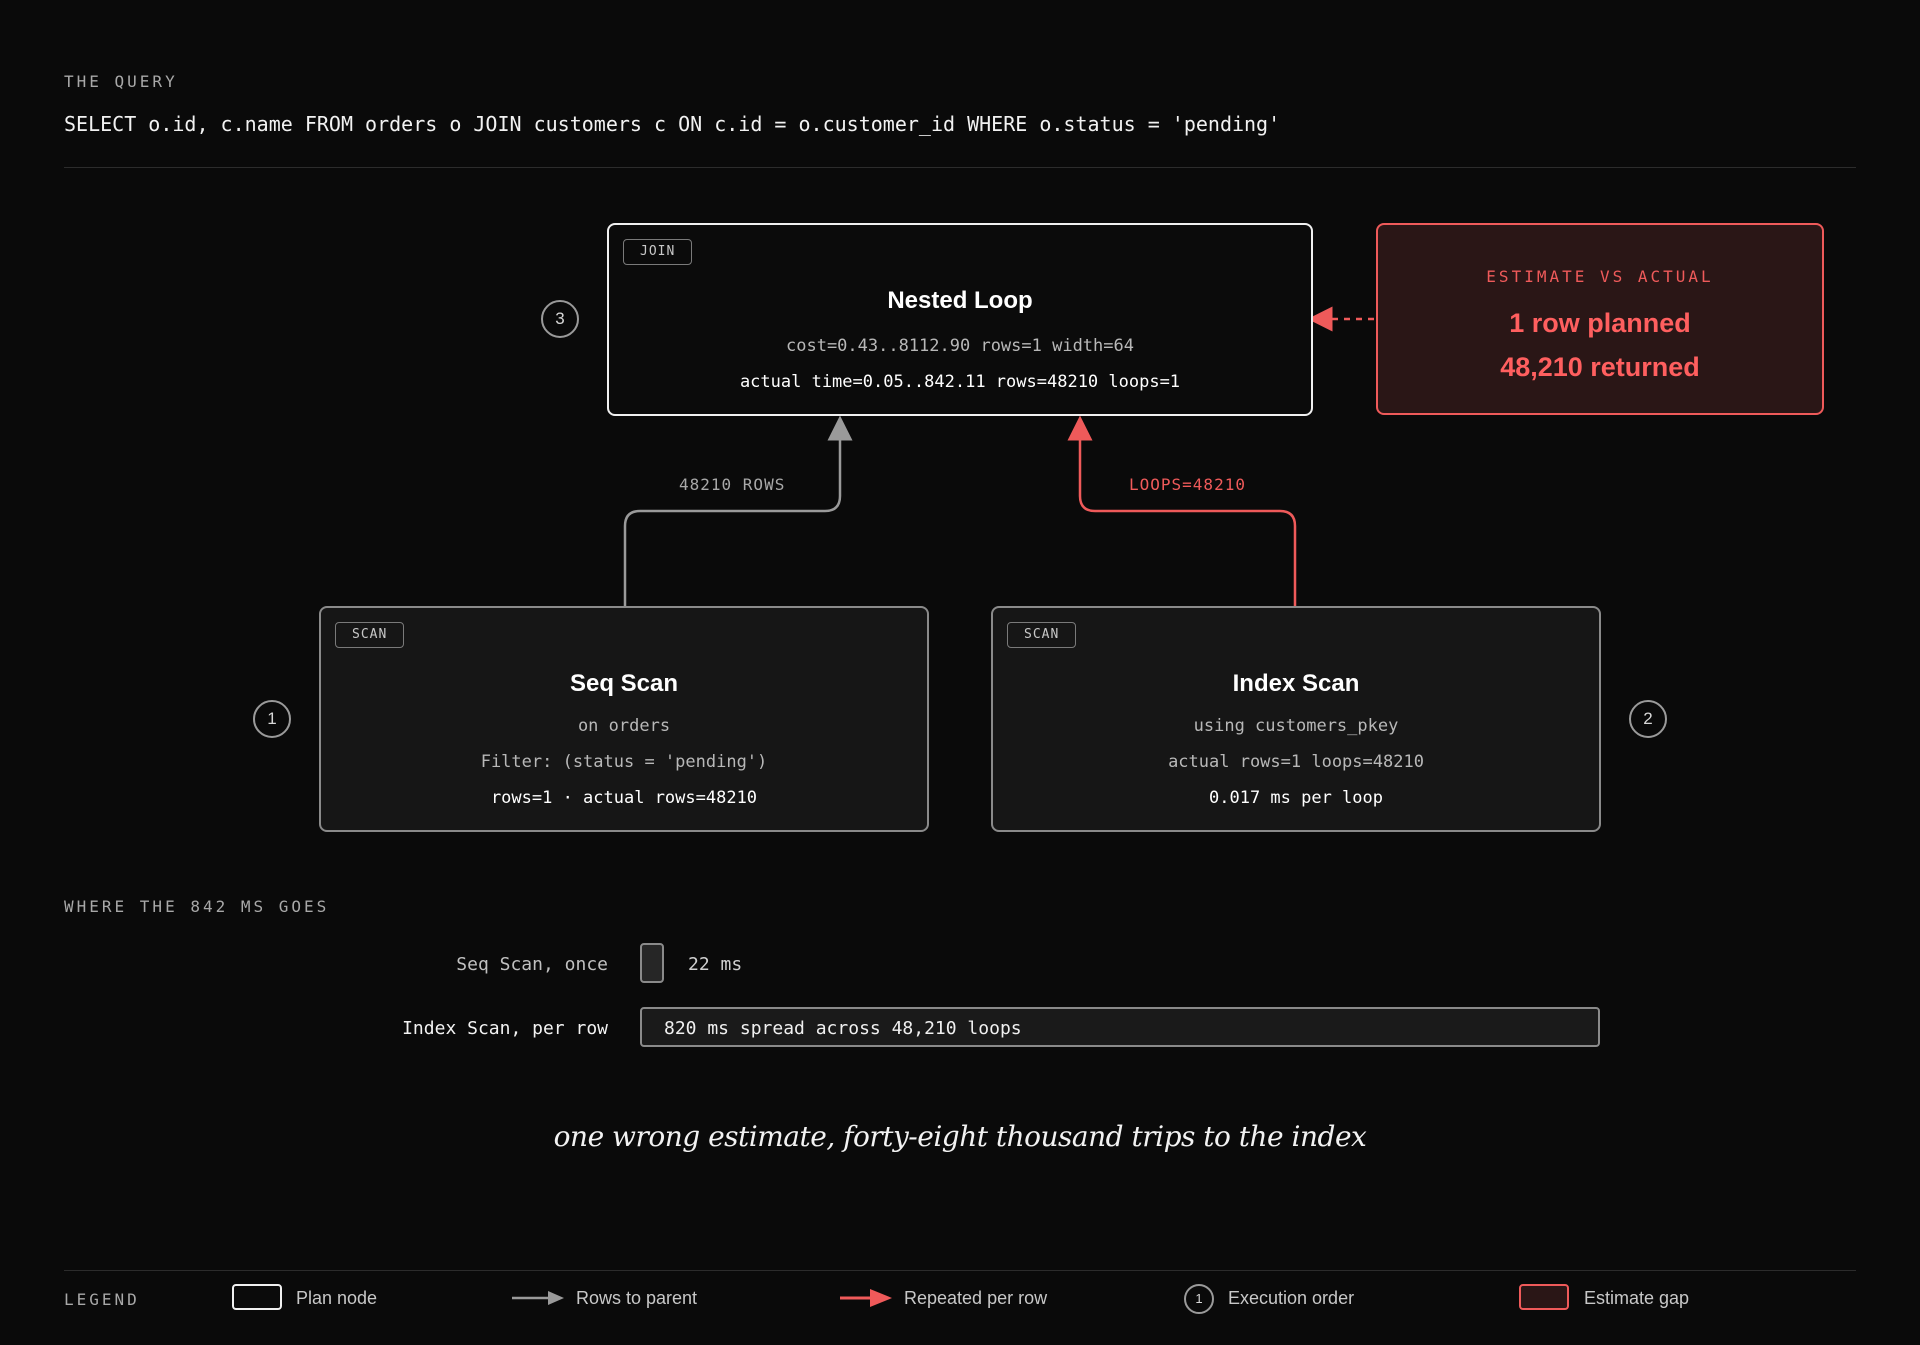  What do you see at coordinates (1296, 726) in the screenshot?
I see `node-index: using customers_pkey` at bounding box center [1296, 726].